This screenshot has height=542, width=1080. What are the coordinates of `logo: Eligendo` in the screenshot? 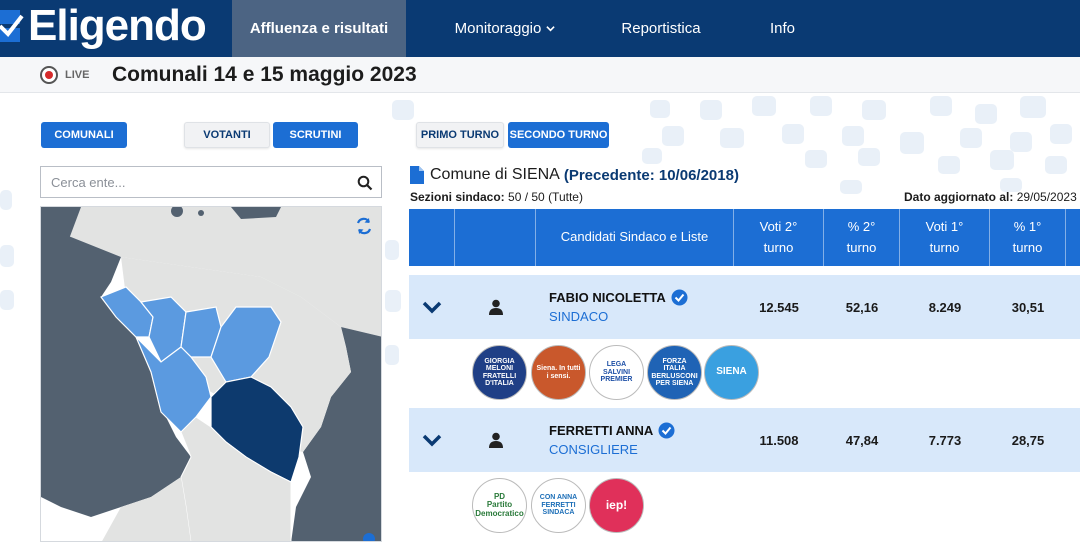 It's located at (103, 25).